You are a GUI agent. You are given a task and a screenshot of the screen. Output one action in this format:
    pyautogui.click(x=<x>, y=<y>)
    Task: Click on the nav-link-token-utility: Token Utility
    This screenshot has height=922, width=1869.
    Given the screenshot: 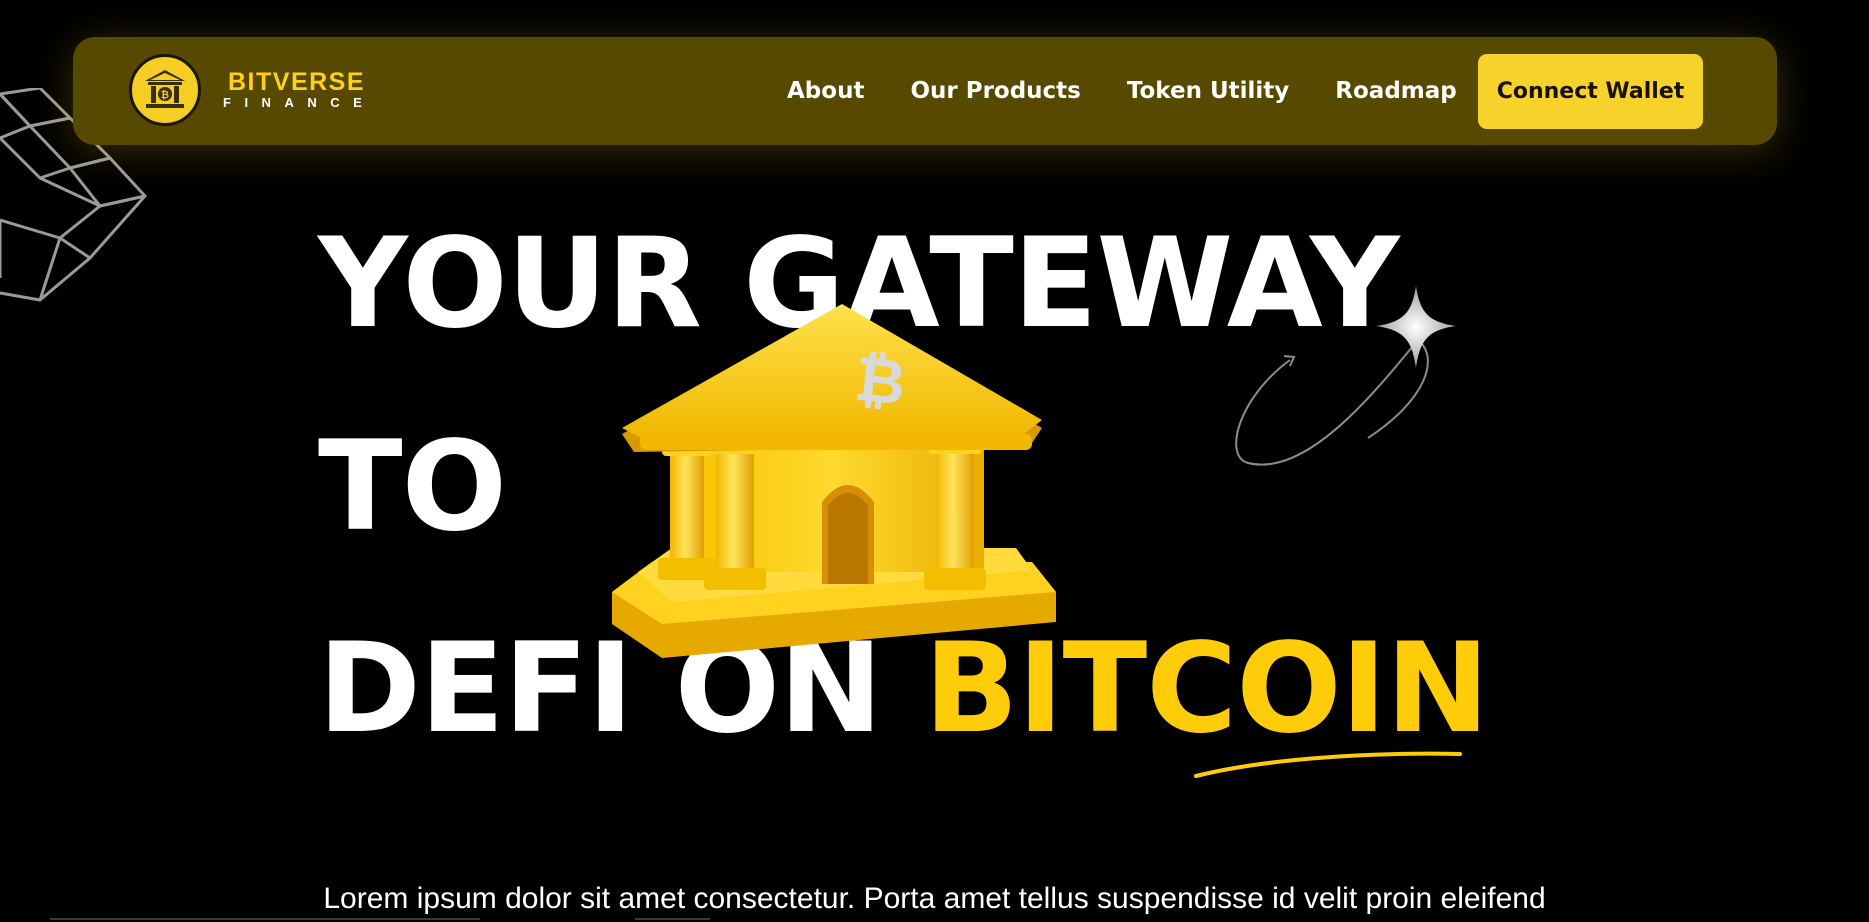 What is the action you would take?
    pyautogui.click(x=1208, y=91)
    